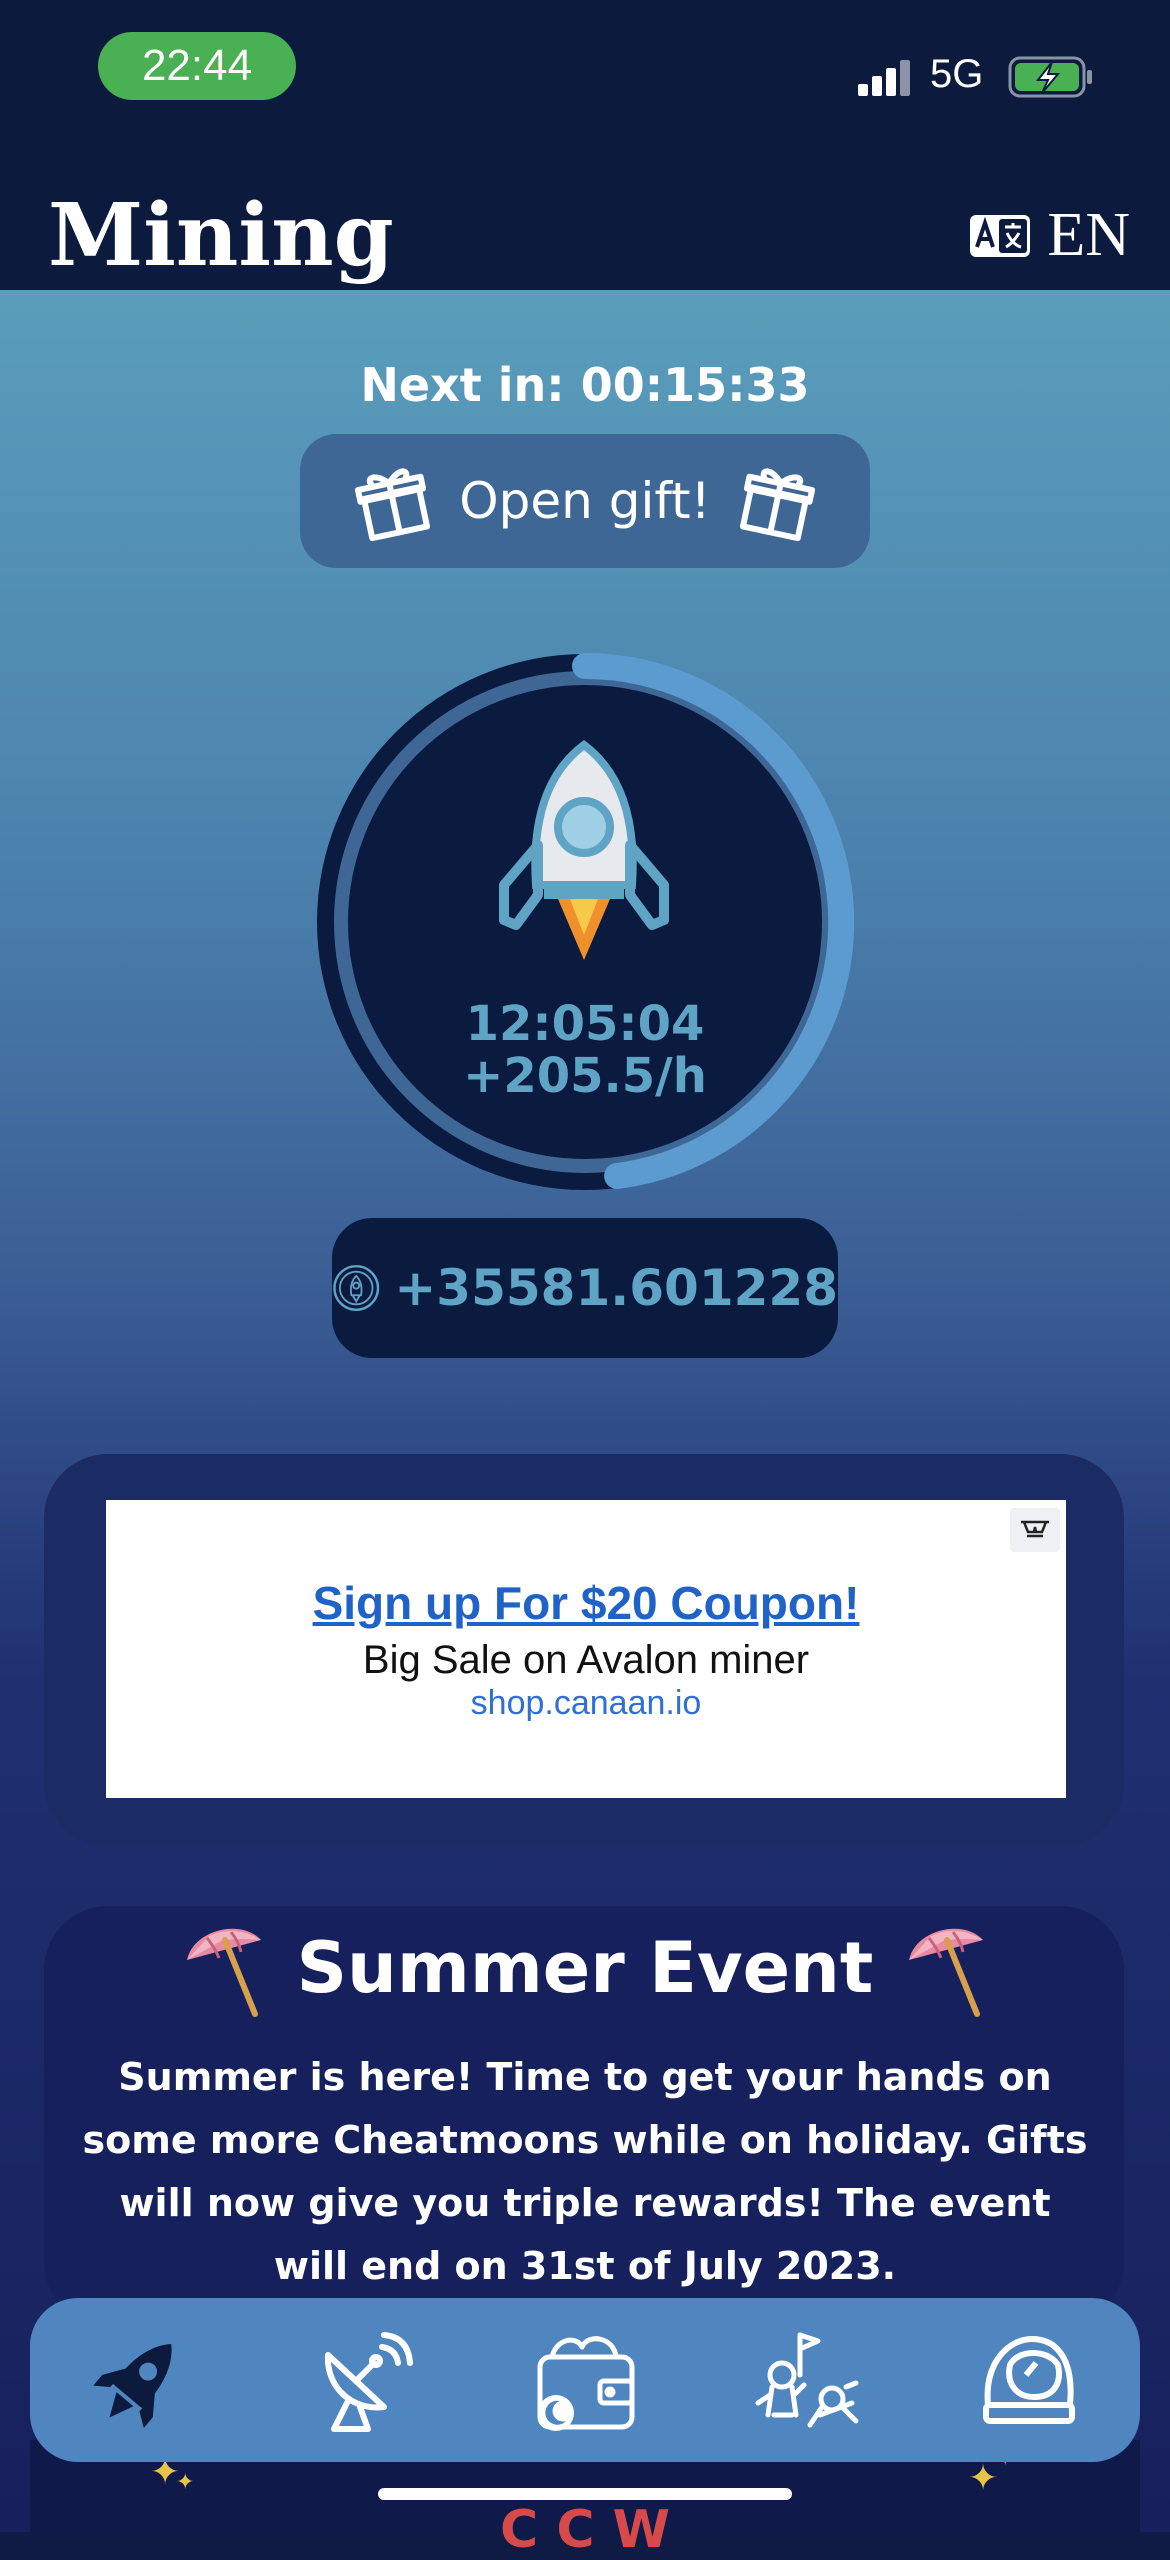 The image size is (1170, 2560). I want to click on event-title: Summer Event, so click(585, 1968).